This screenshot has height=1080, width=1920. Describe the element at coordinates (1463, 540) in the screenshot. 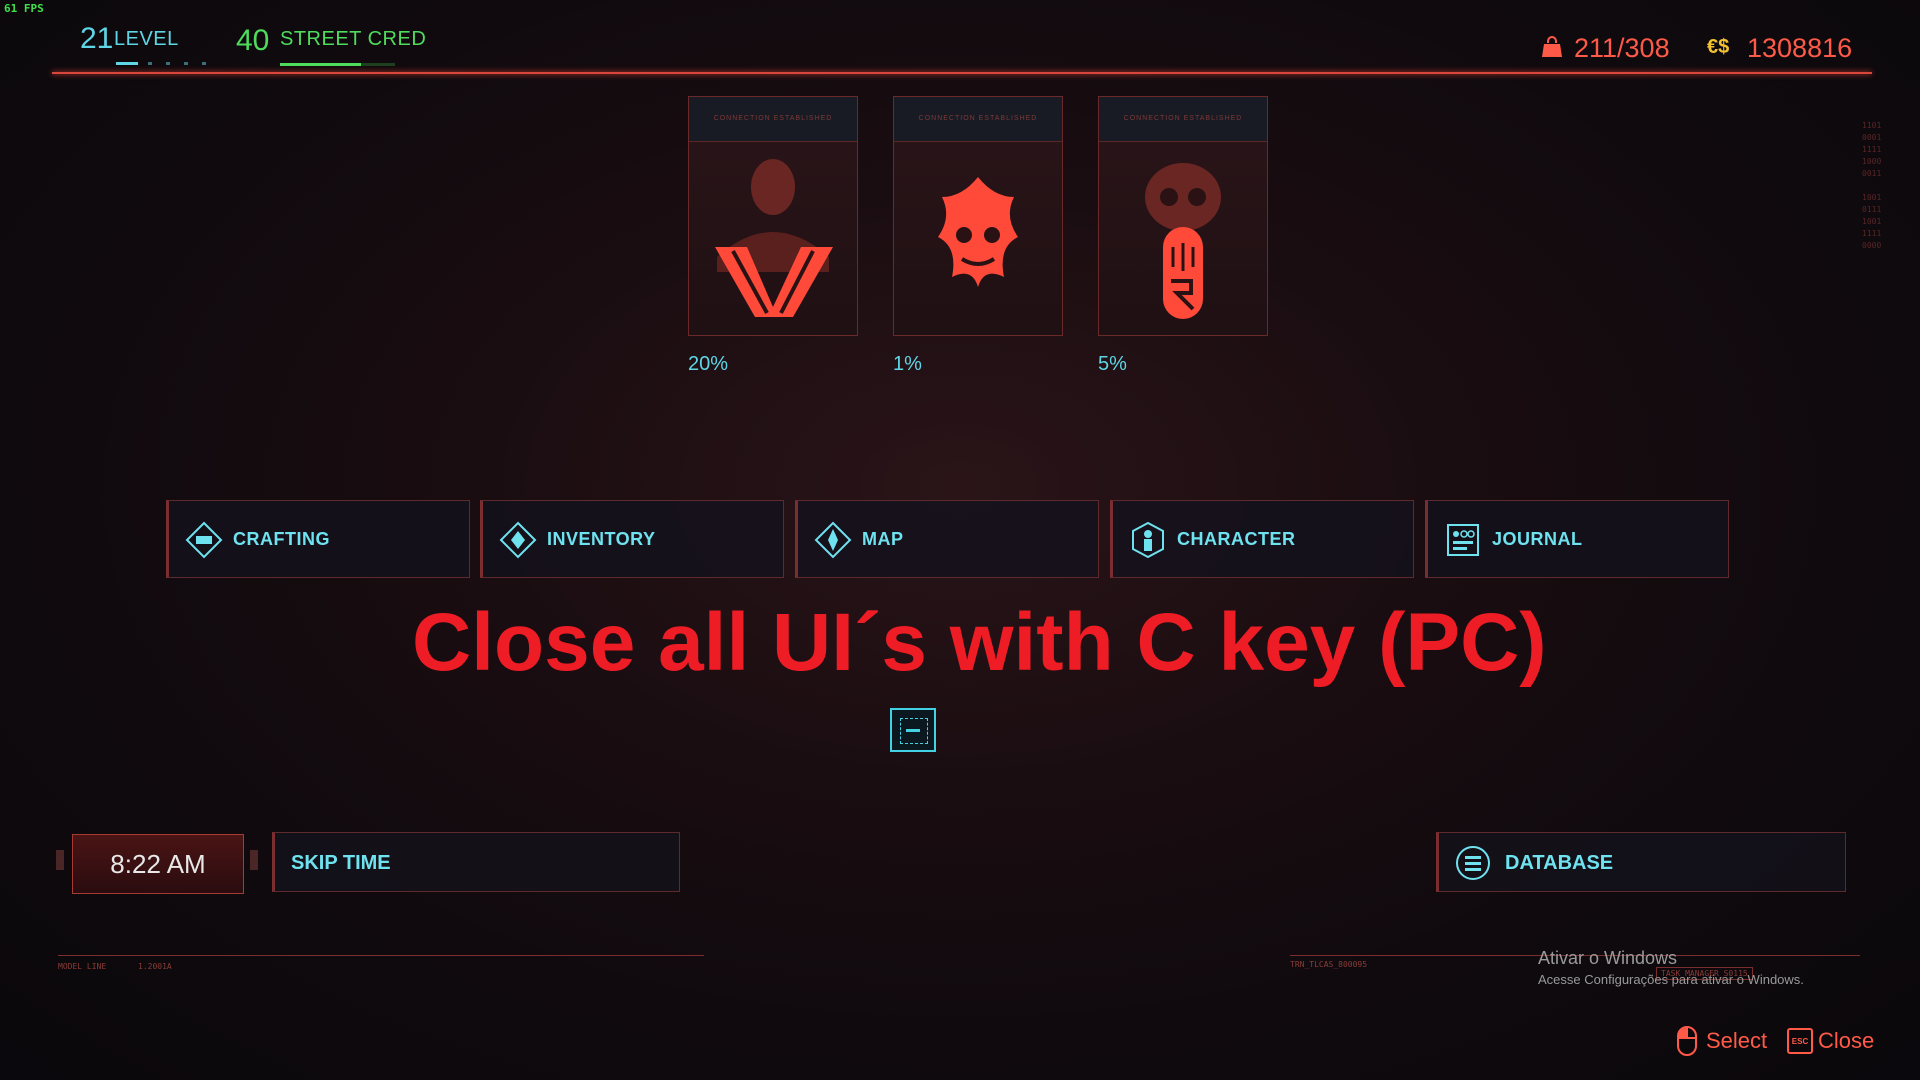

I see `journal-icon` at that location.